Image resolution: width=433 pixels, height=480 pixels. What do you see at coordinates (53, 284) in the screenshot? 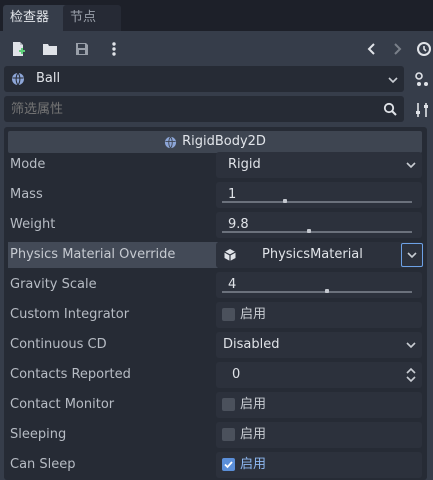
I see `property-label-gravity-scale: Gravity Scale` at bounding box center [53, 284].